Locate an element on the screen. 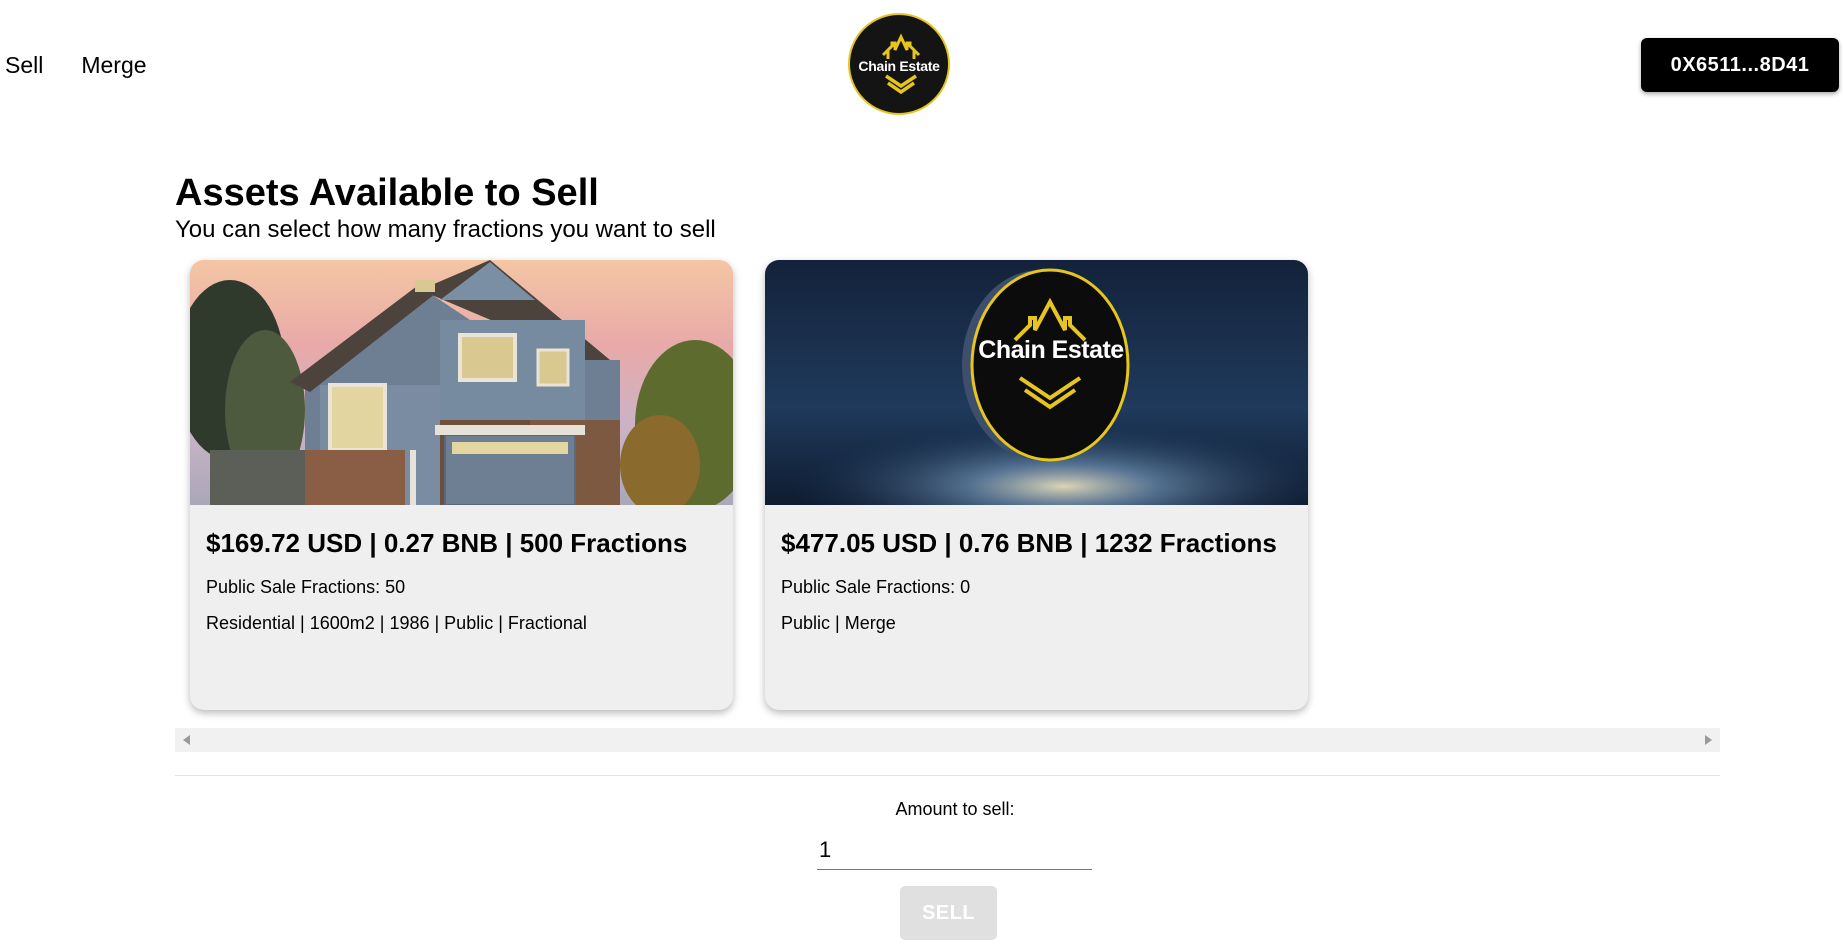 This screenshot has height=951, width=1843. page-title: Assets Available to Sell is located at coordinates (387, 193).